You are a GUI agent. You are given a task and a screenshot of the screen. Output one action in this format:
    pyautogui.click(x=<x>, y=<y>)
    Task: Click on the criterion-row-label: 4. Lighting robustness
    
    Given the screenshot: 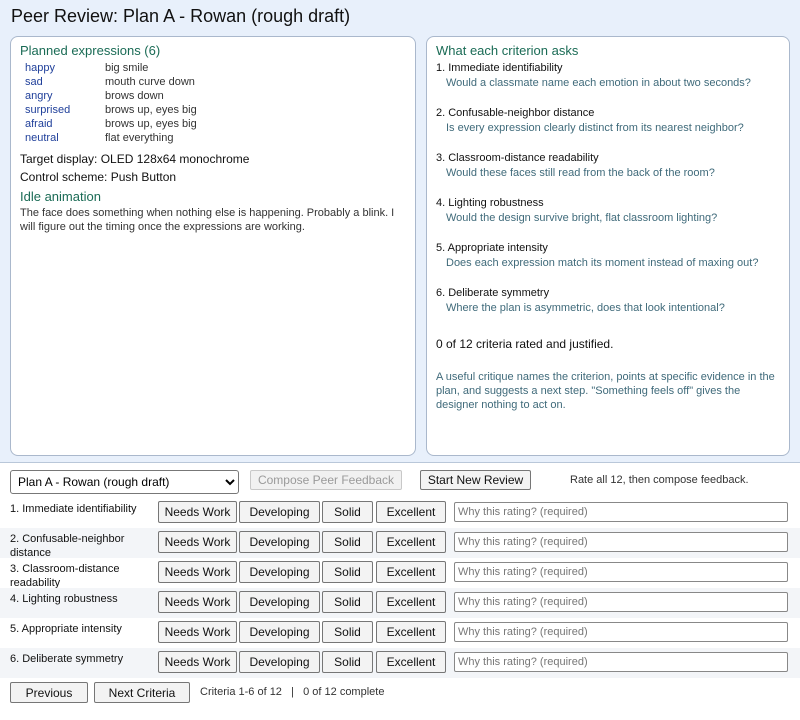 What is the action you would take?
    pyautogui.click(x=64, y=599)
    